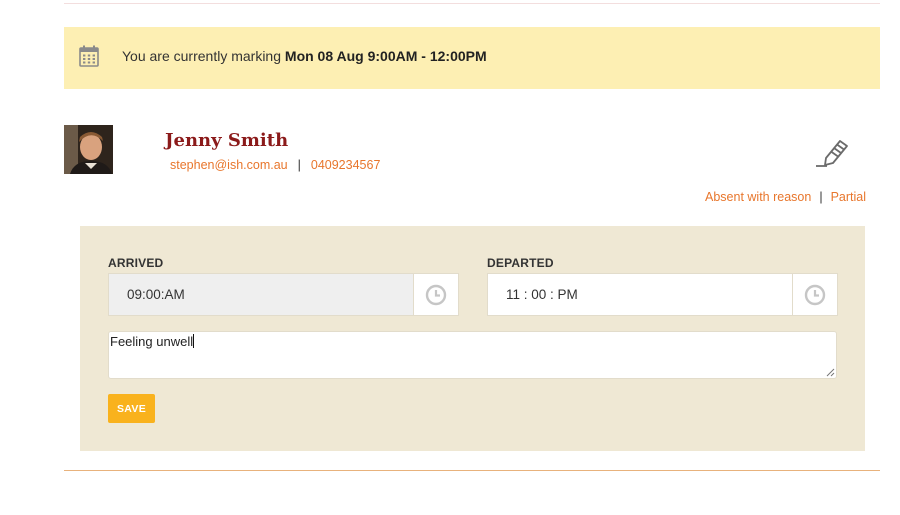  What do you see at coordinates (229, 165) in the screenshot?
I see `student-email-link: stephen@ish.com.au` at bounding box center [229, 165].